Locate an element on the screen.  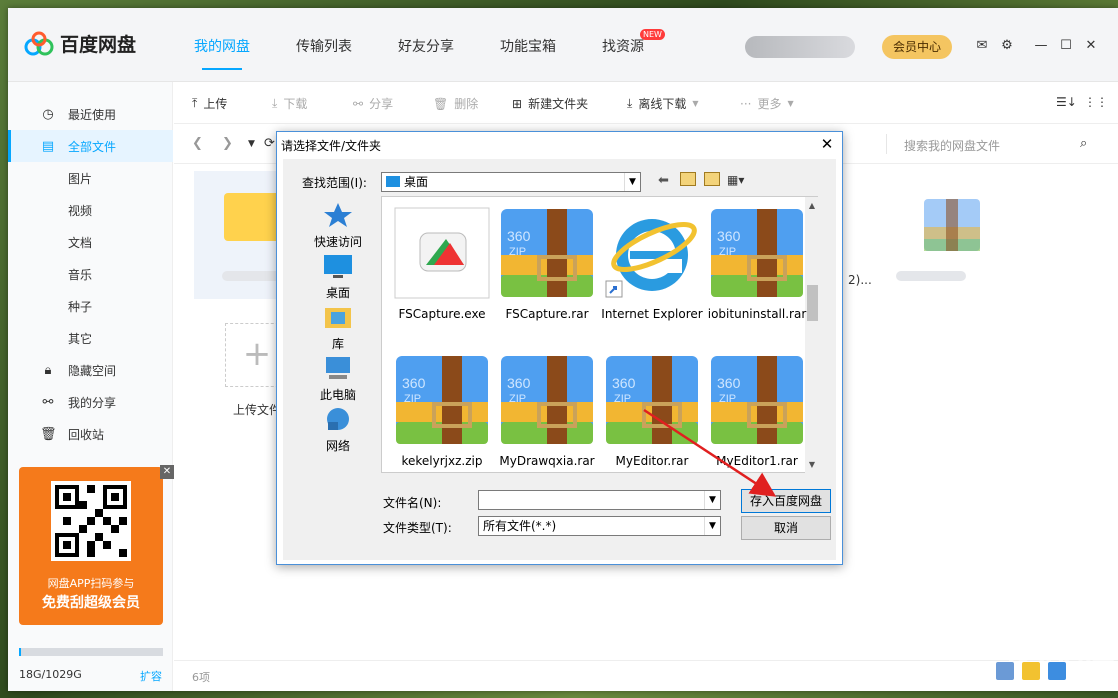
tab-transfer-list: 传输列表 is located at coordinates (324, 53).